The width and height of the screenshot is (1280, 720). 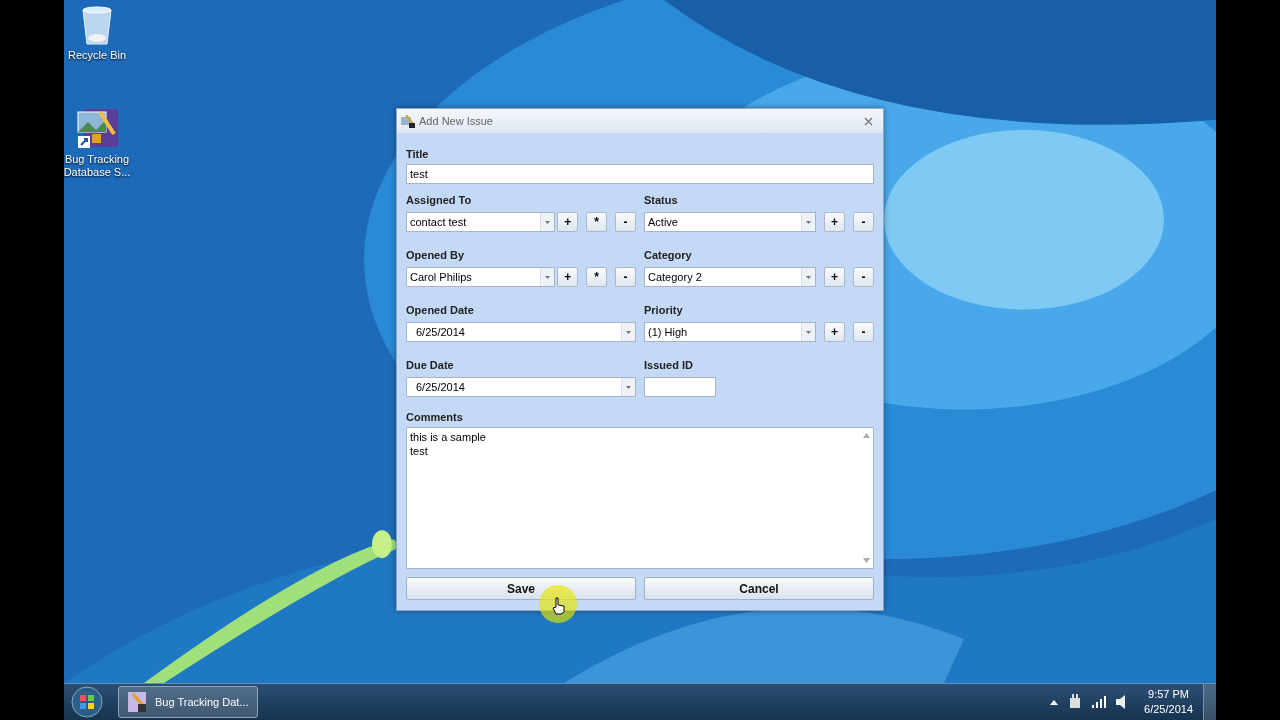 I want to click on dropdown-field: Carol Philips, so click(x=481, y=277).